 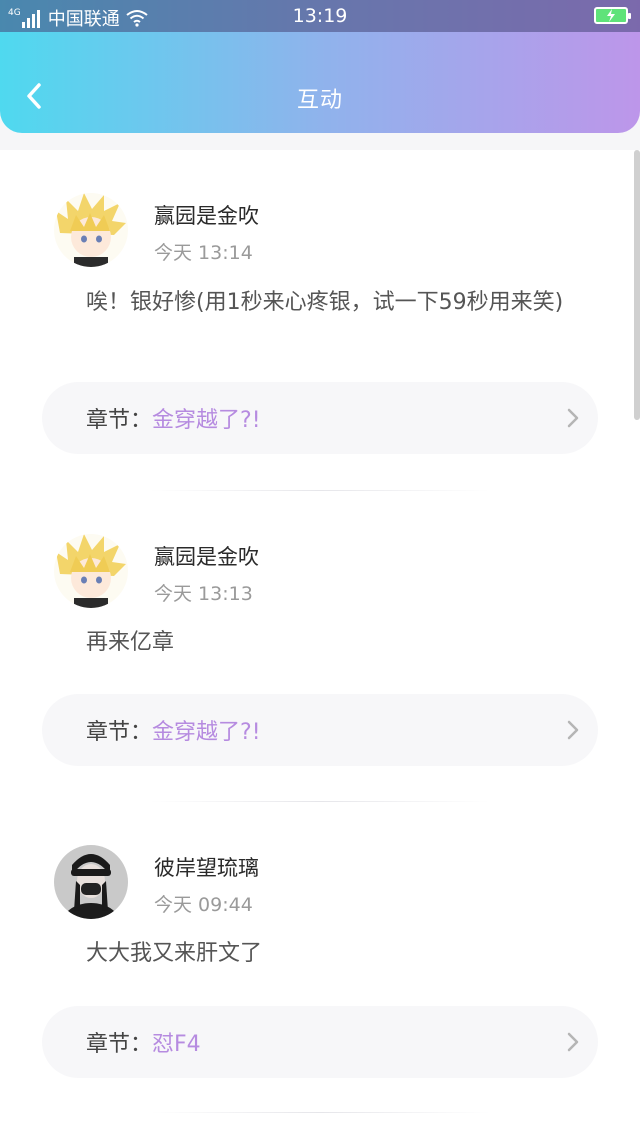 What do you see at coordinates (320, 1042) in the screenshot?
I see `chapter-link: 章节： 怼F4` at bounding box center [320, 1042].